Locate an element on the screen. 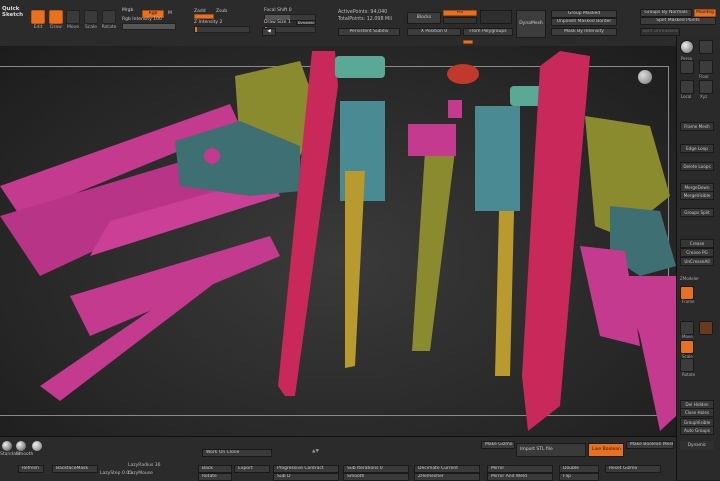 The width and height of the screenshot is (720, 481). dynamic-label: Dynamic is located at coordinates (697, 445).